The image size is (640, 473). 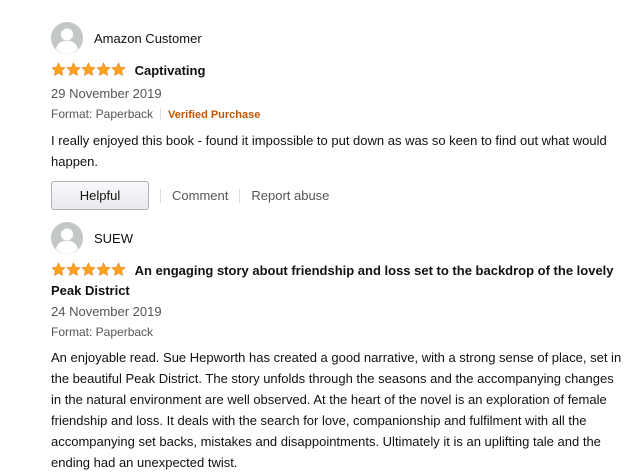 What do you see at coordinates (100, 195) in the screenshot?
I see `helpful-button: Helpful` at bounding box center [100, 195].